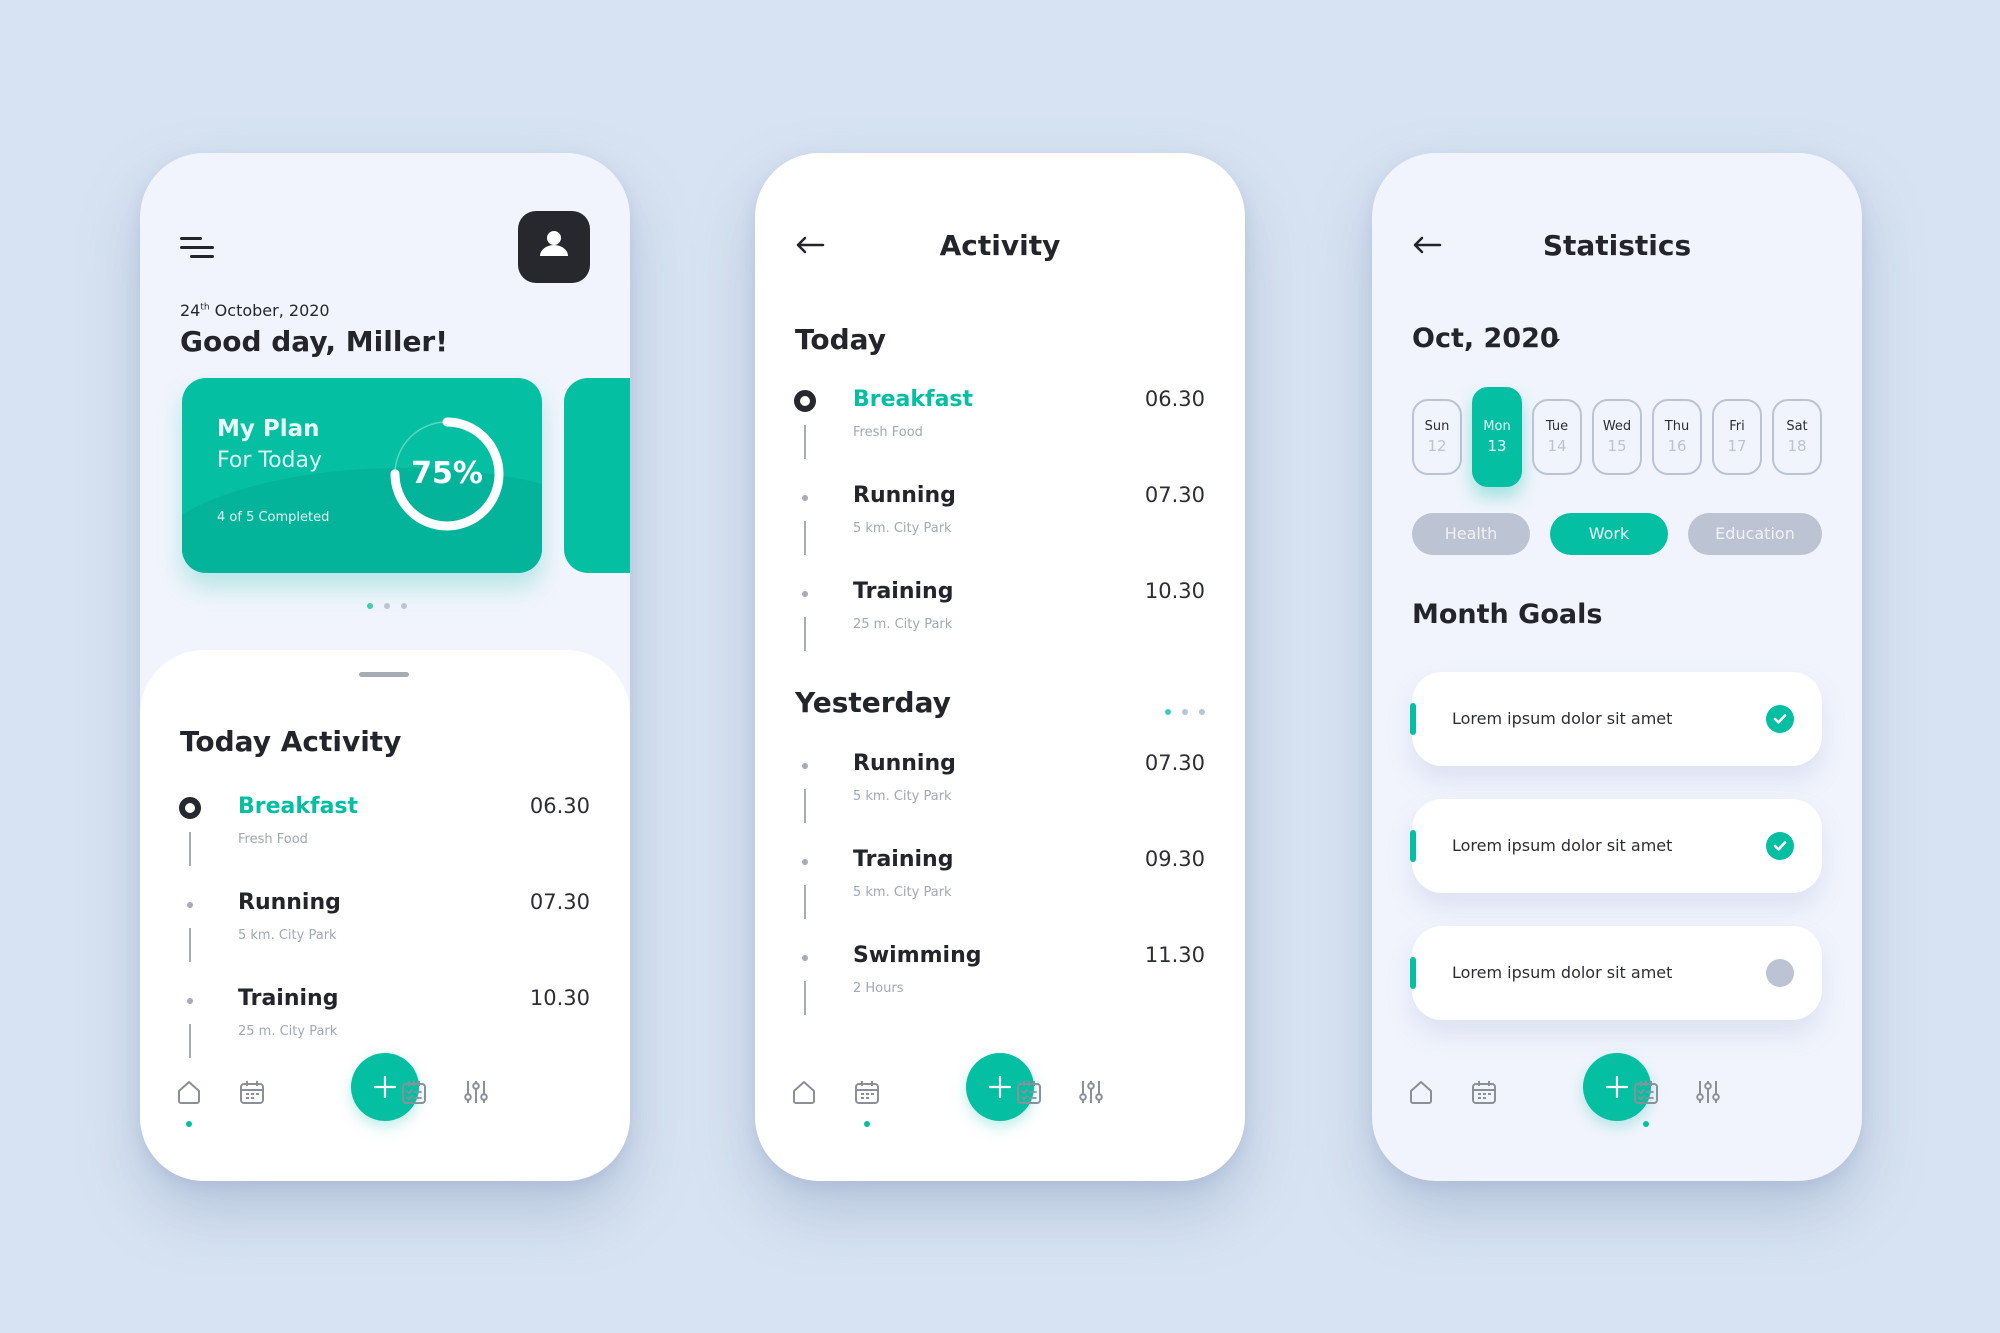  I want to click on goal-accent-bar, so click(1413, 719).